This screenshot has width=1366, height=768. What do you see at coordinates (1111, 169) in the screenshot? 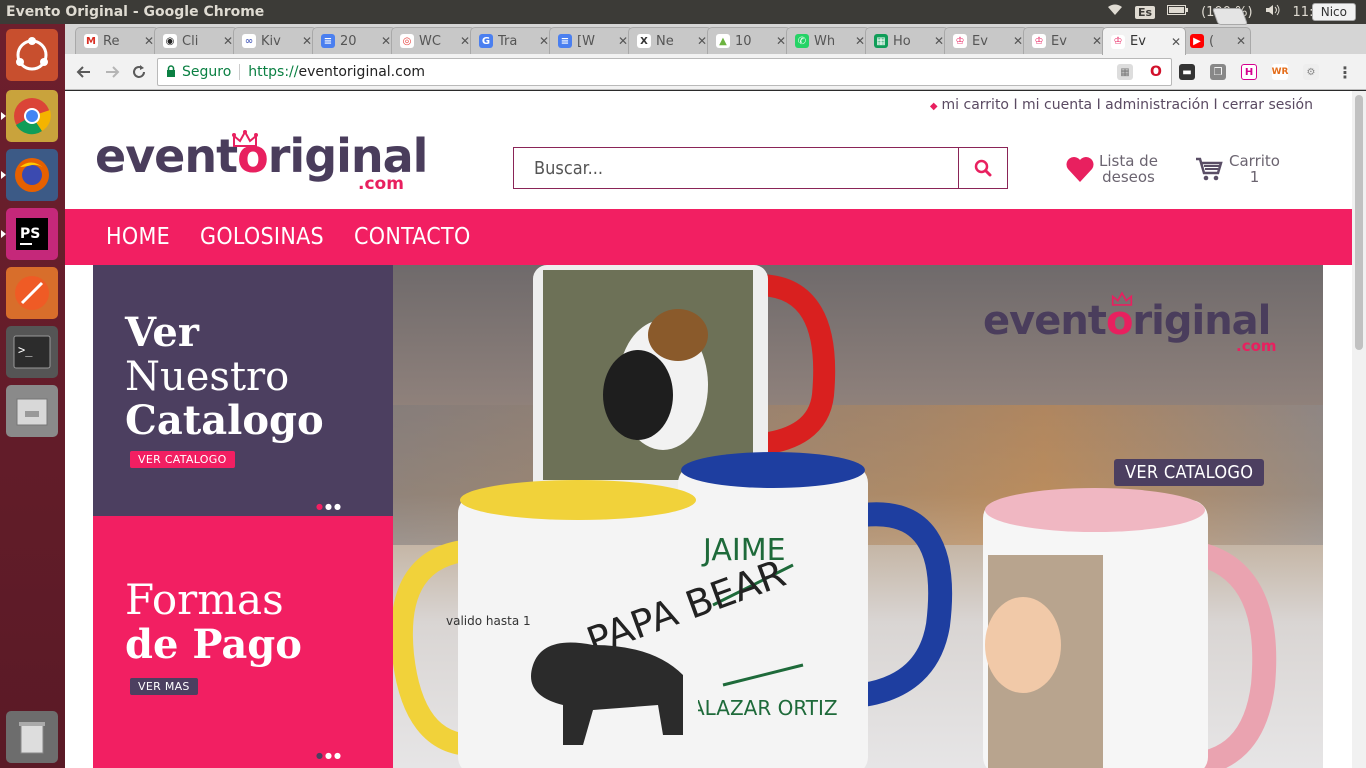
I see `wishlist-link: Lista de deseos` at bounding box center [1111, 169].